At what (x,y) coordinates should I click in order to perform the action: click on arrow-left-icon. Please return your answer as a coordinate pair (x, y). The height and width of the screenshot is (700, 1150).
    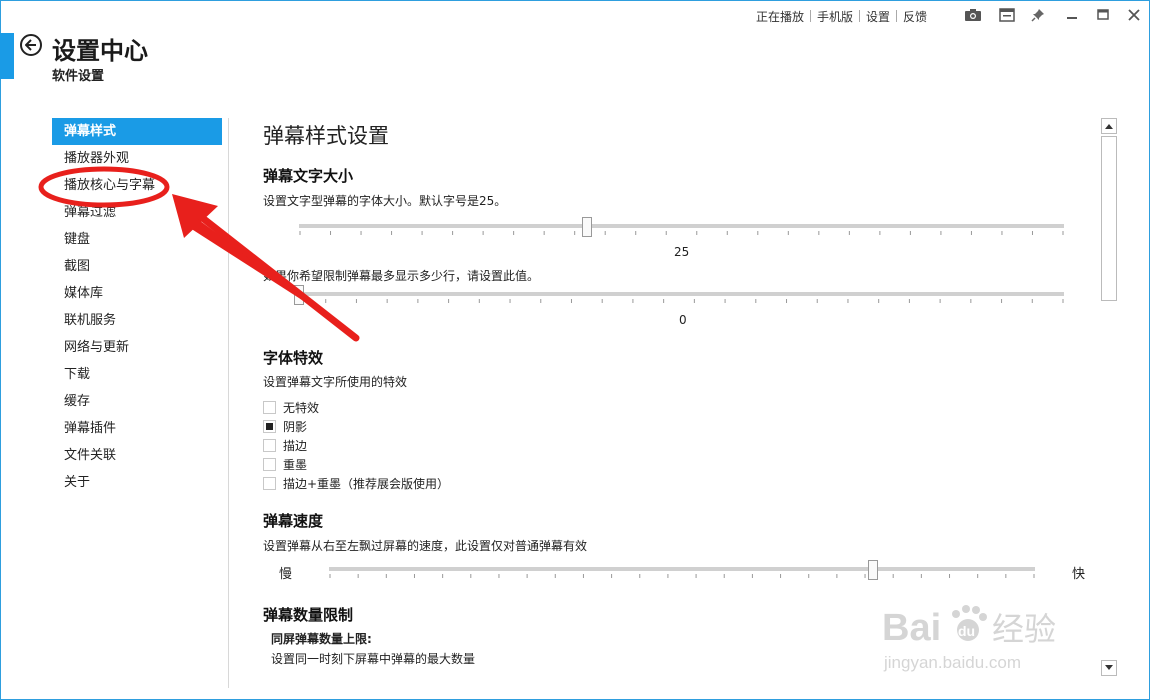
    Looking at the image, I should click on (30, 45).